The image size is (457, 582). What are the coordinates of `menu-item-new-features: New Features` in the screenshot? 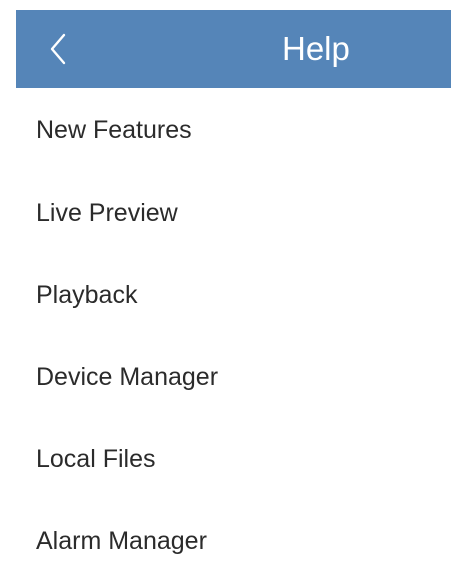 It's located at (233, 130).